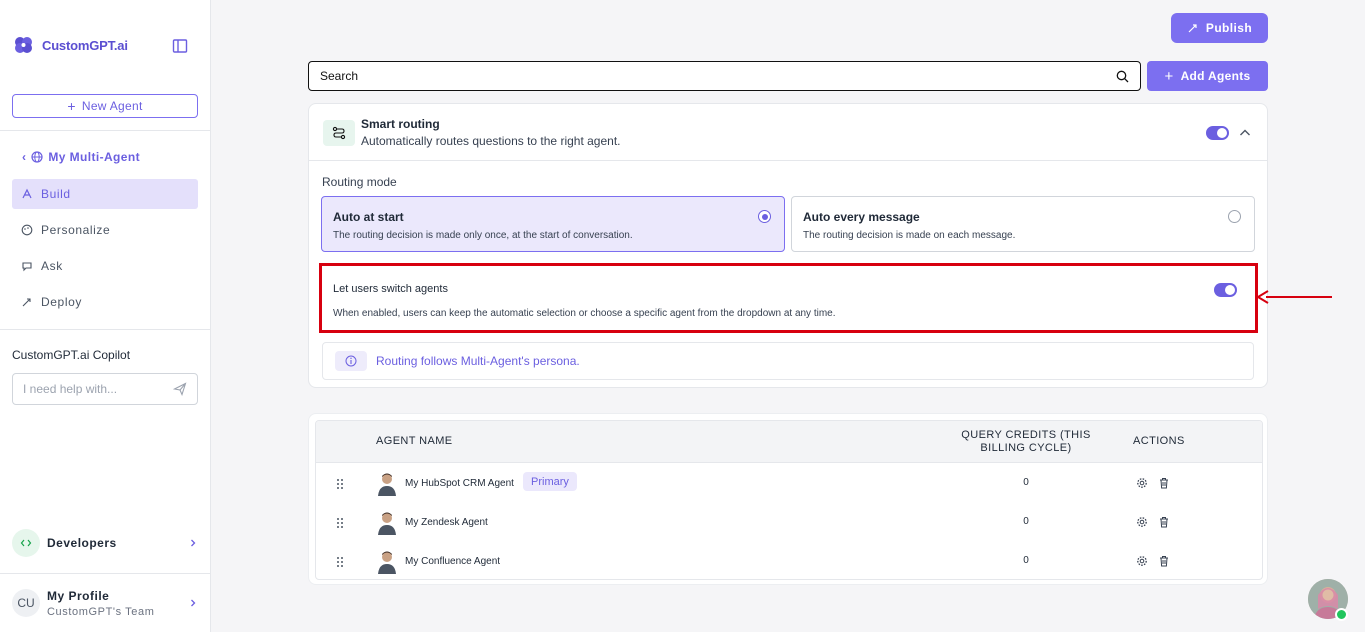 The image size is (1365, 632). I want to click on sidebar-toggle-icon, so click(180, 46).